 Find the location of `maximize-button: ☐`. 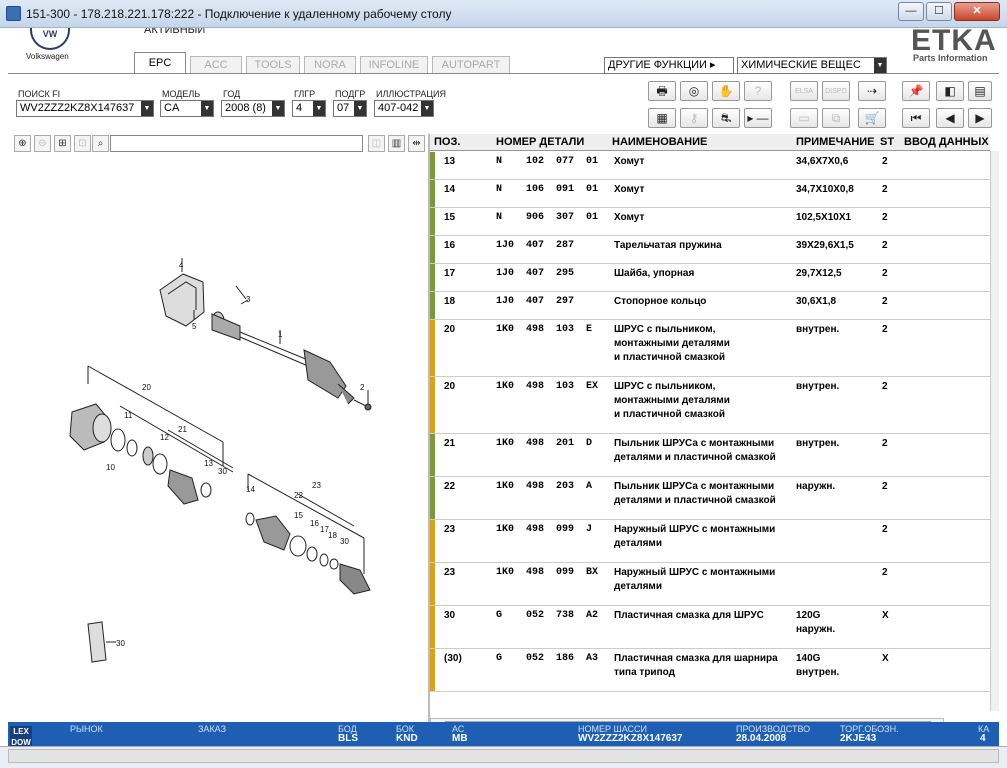

maximize-button: ☐ is located at coordinates (939, 11).